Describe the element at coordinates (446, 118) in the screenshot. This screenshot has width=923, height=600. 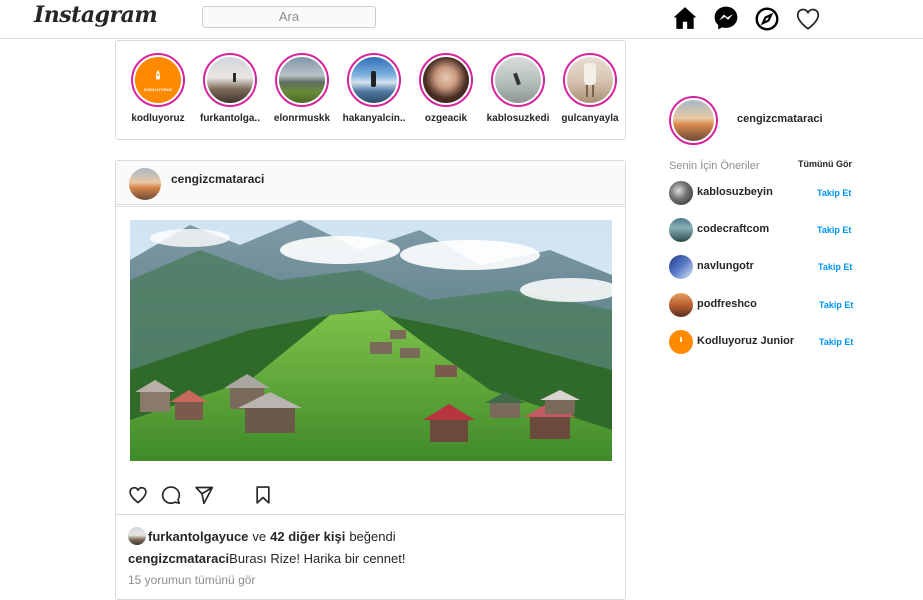
I see `story-username: ozgeacik` at that location.